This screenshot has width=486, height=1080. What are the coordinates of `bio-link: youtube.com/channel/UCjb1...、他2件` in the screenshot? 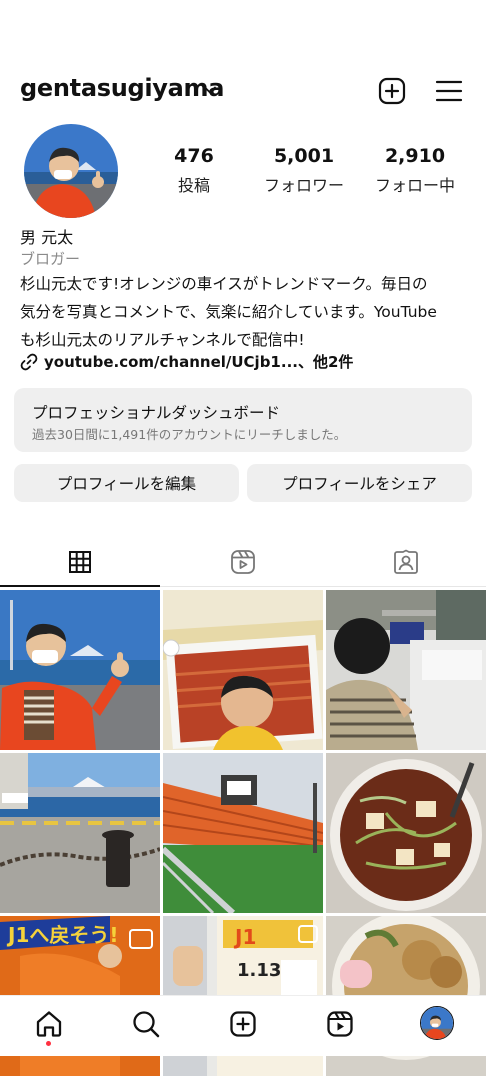 It's located at (186, 361).